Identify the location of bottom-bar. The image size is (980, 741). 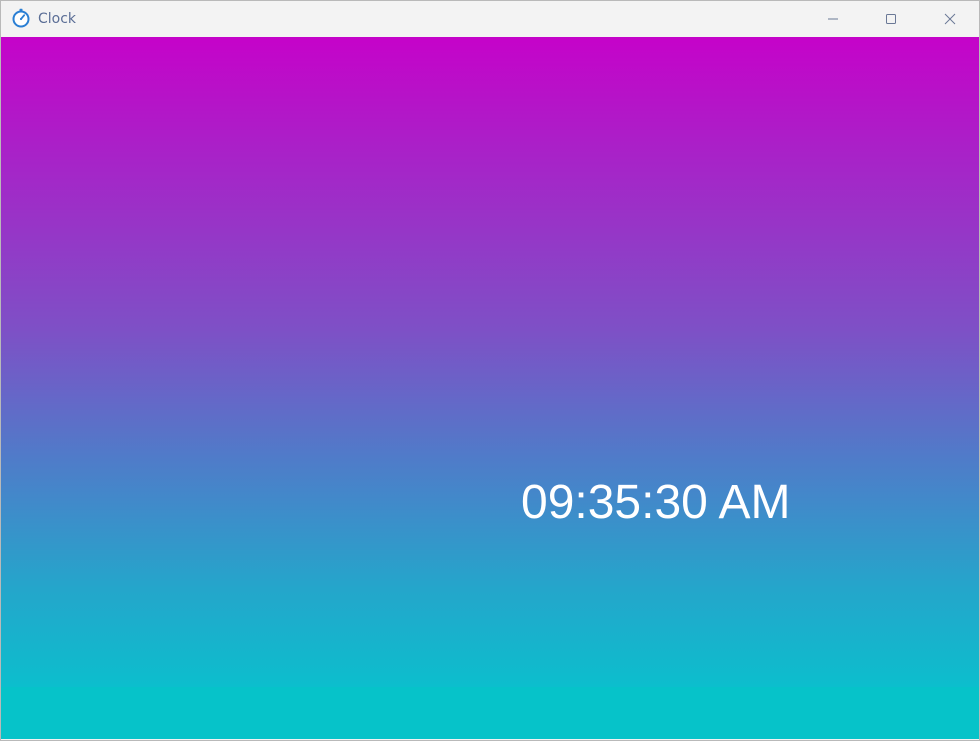
(490, 713).